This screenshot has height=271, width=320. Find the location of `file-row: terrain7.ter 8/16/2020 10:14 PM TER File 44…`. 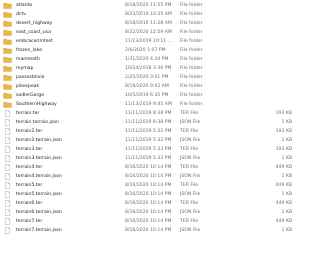

file-row: terrain7.ter 8/16/2020 10:14 PM TER File 44… is located at coordinates (150, 221).